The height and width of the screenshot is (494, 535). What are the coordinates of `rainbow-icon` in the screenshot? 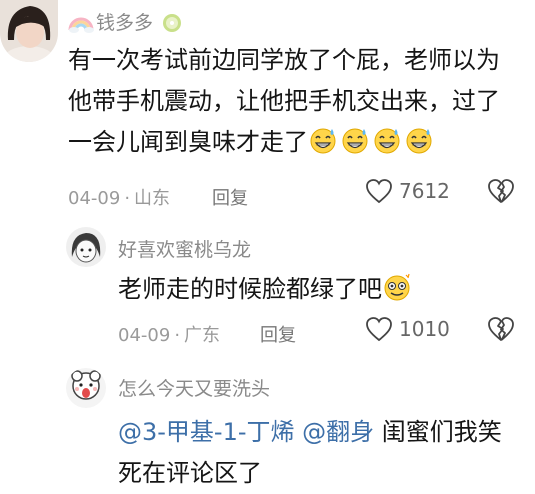 It's located at (81, 25).